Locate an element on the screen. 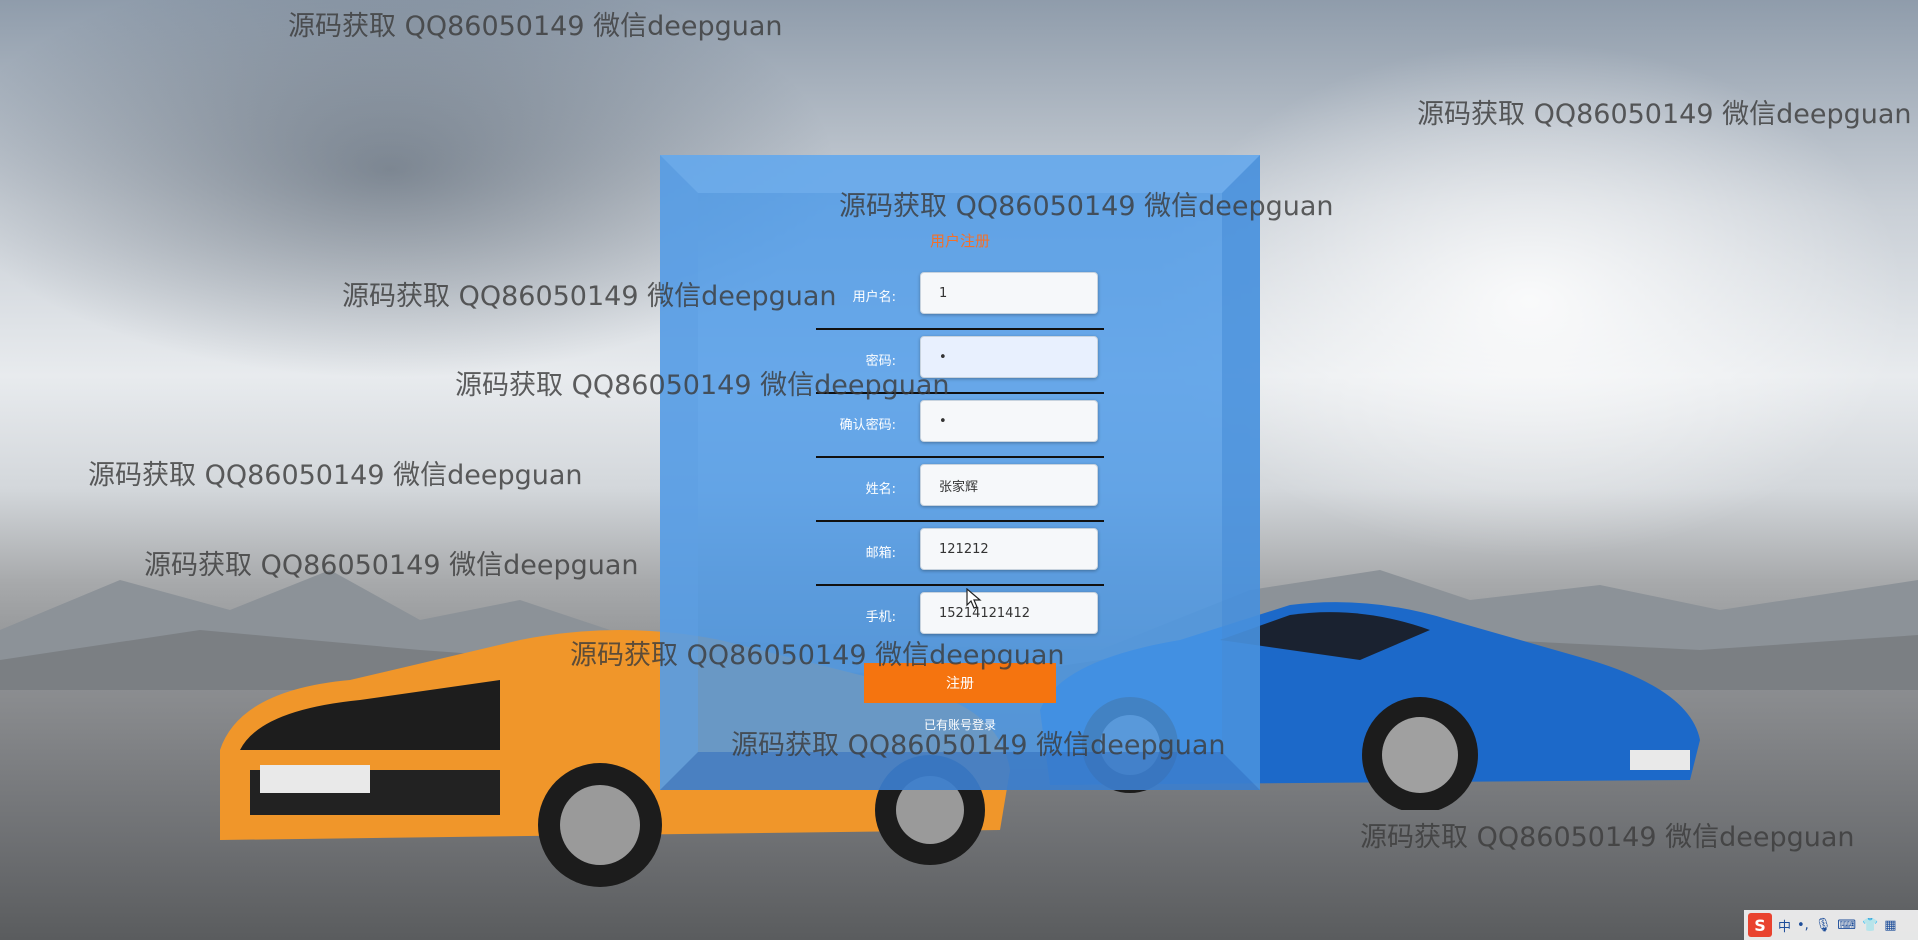  username-row: 用户名: is located at coordinates (960, 298).